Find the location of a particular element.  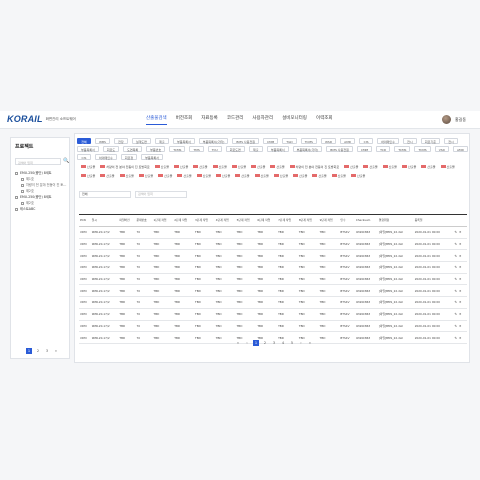

filter-search-input: 검색어 입력 is located at coordinates (161, 194).